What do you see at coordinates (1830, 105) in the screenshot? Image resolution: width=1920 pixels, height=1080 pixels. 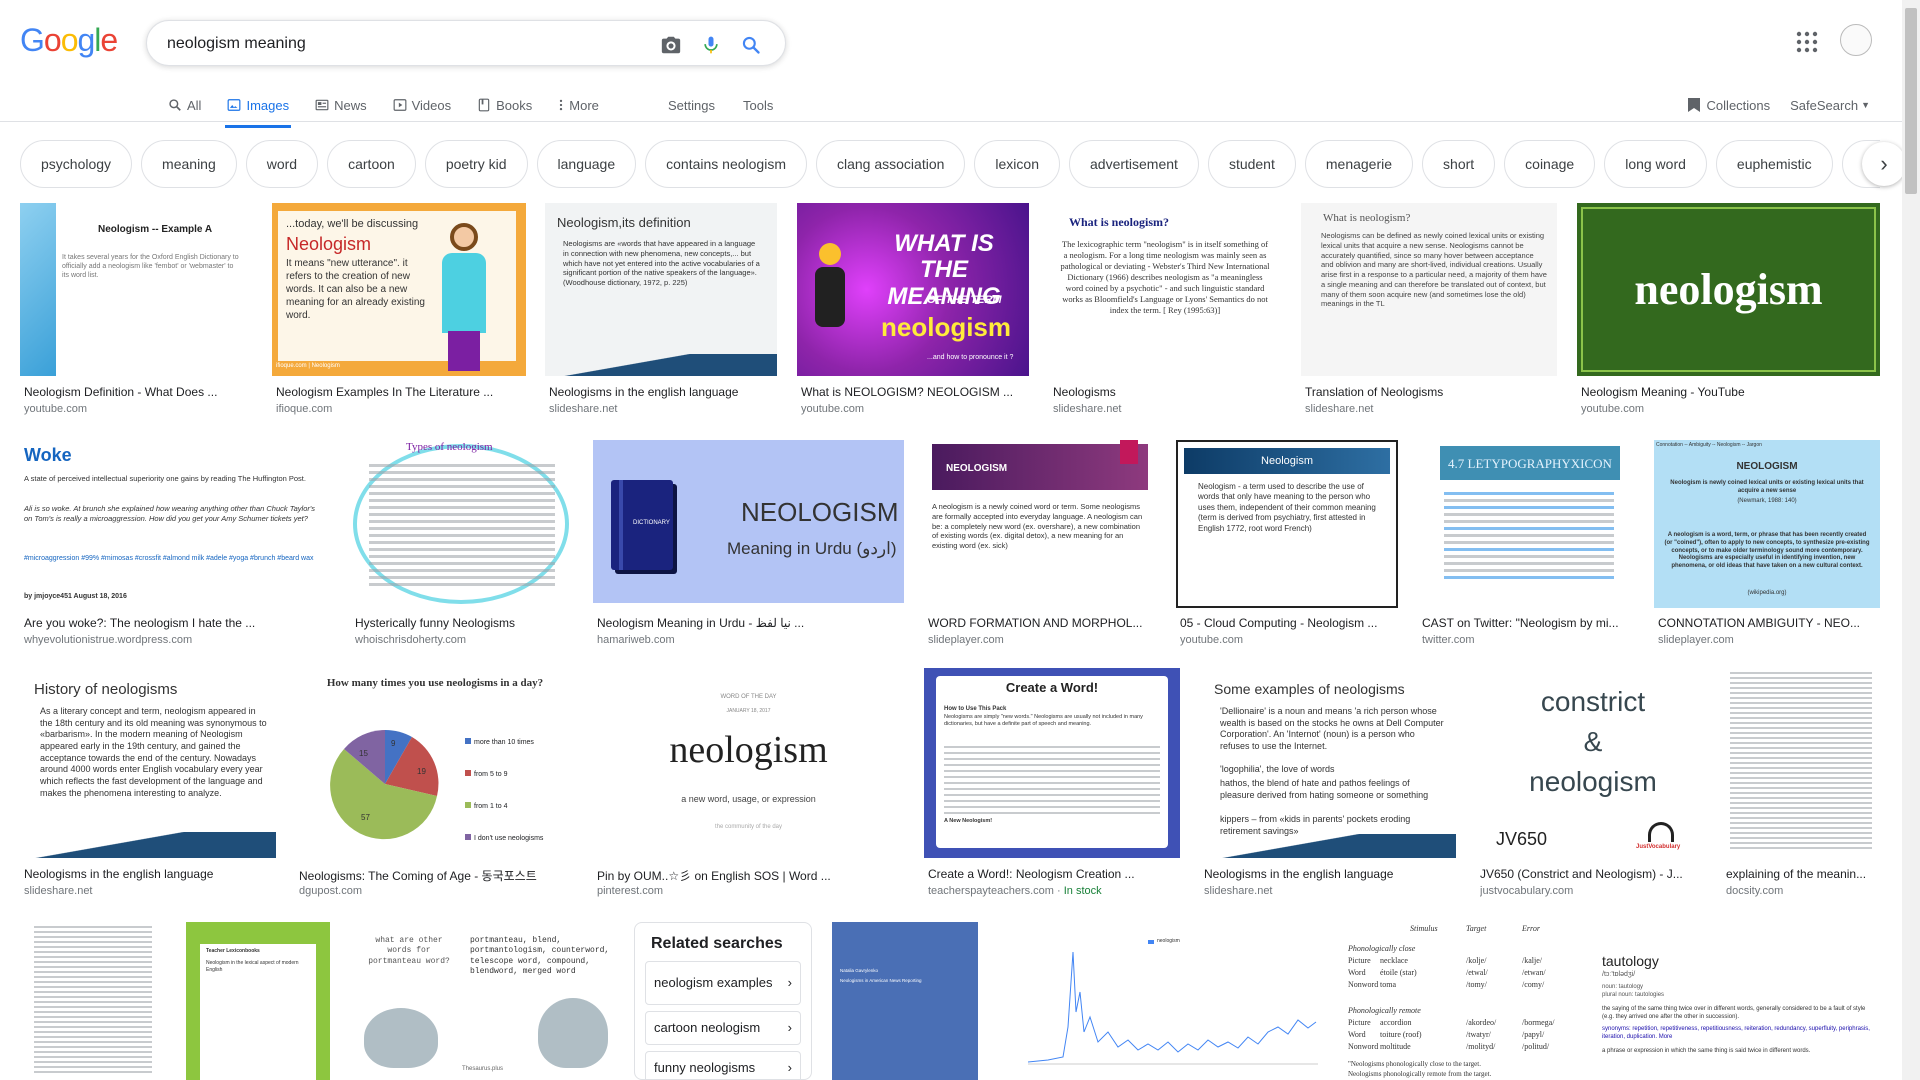 I see `safesearch-link: SafeSearch ▼` at bounding box center [1830, 105].